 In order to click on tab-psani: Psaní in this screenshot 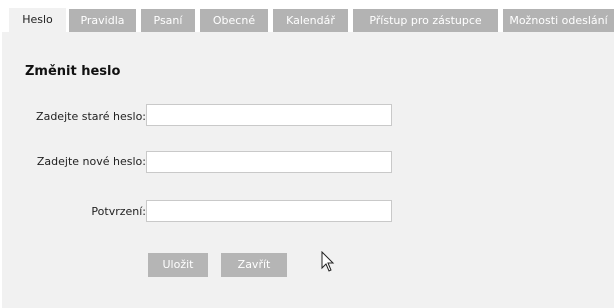, I will do `click(168, 20)`.